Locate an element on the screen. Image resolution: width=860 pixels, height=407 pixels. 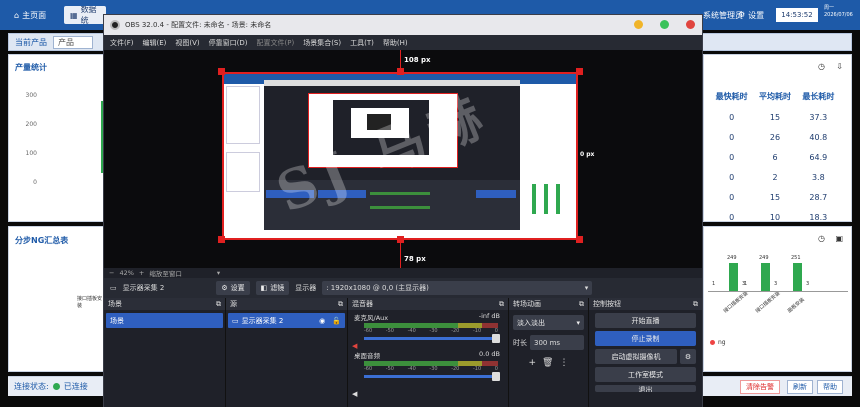
ng-bar-label-top: 251 is located at coordinates (796, 258).